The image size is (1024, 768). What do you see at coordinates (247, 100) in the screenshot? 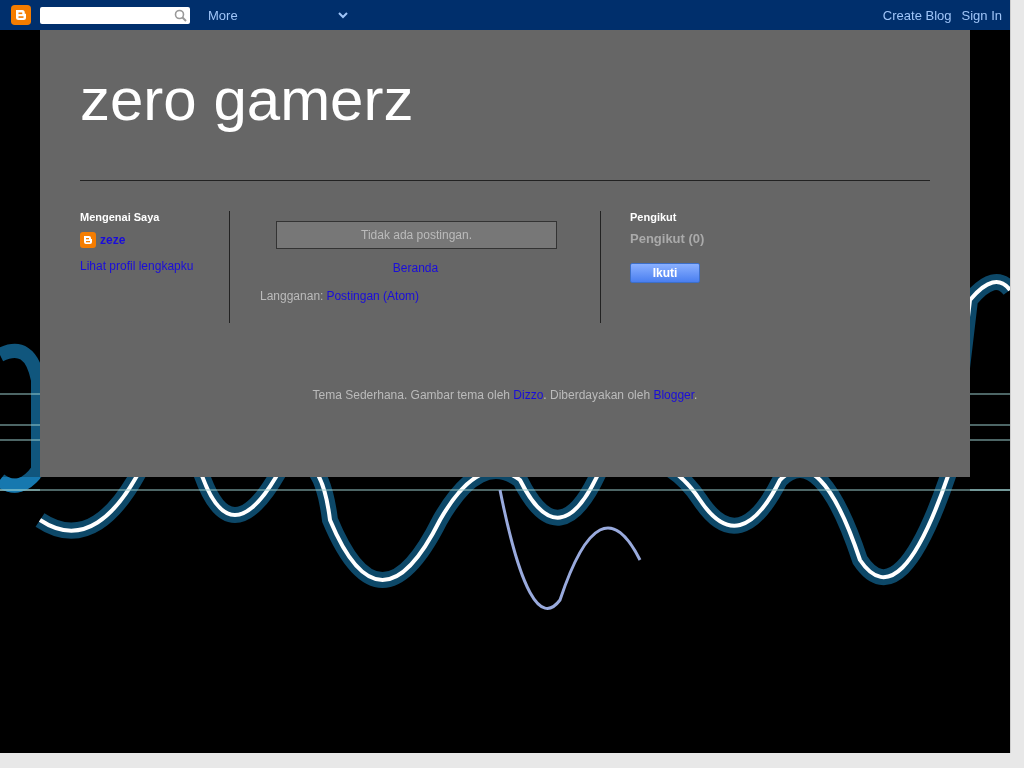
I see `blog-title: zero gamerz` at bounding box center [247, 100].